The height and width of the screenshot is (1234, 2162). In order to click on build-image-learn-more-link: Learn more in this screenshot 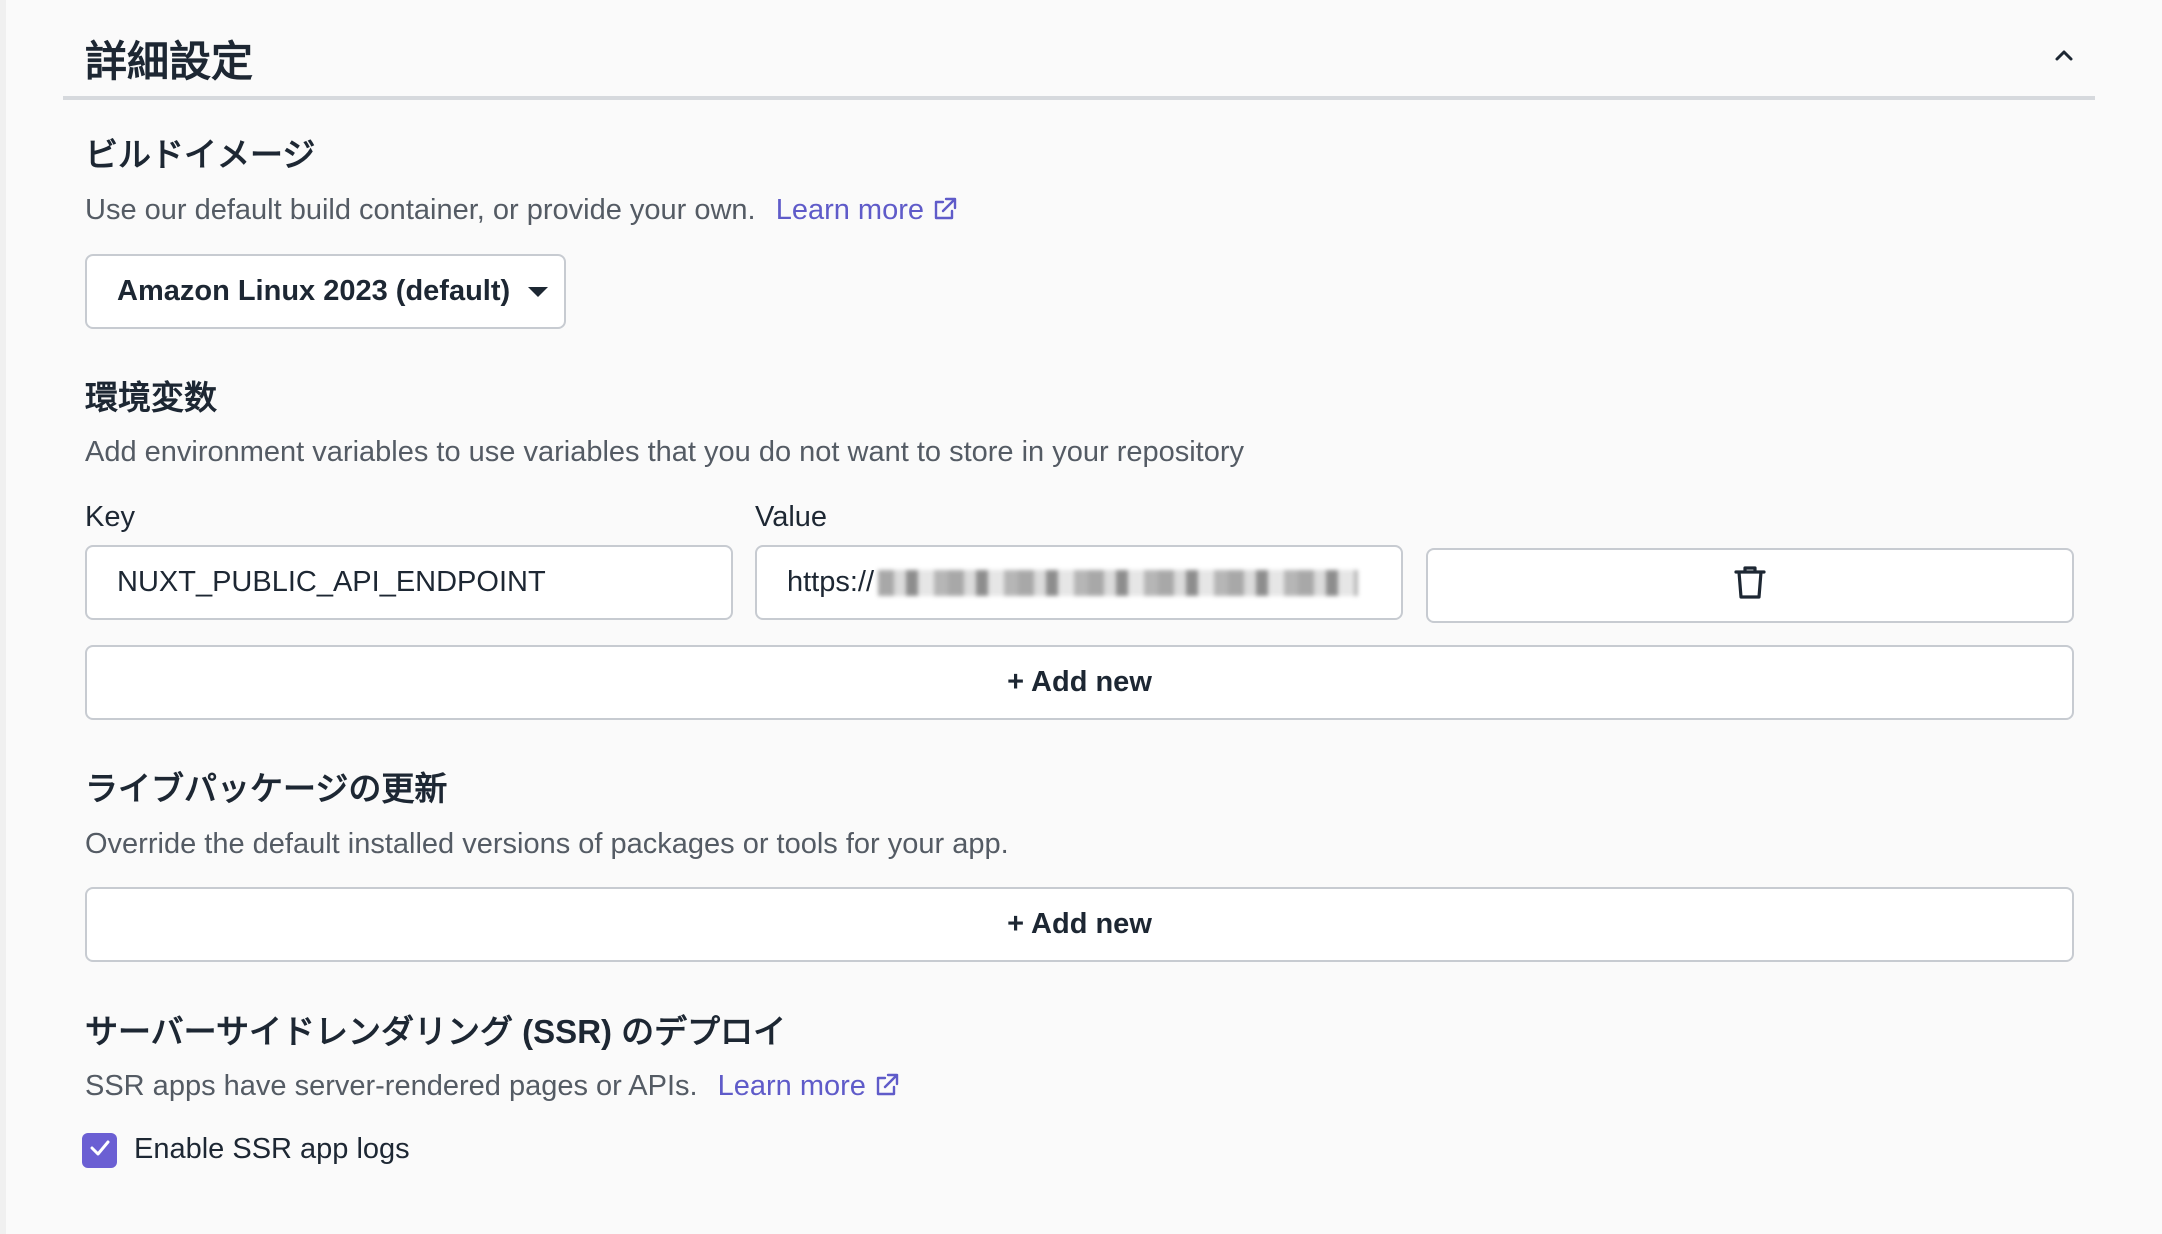, I will do `click(867, 210)`.